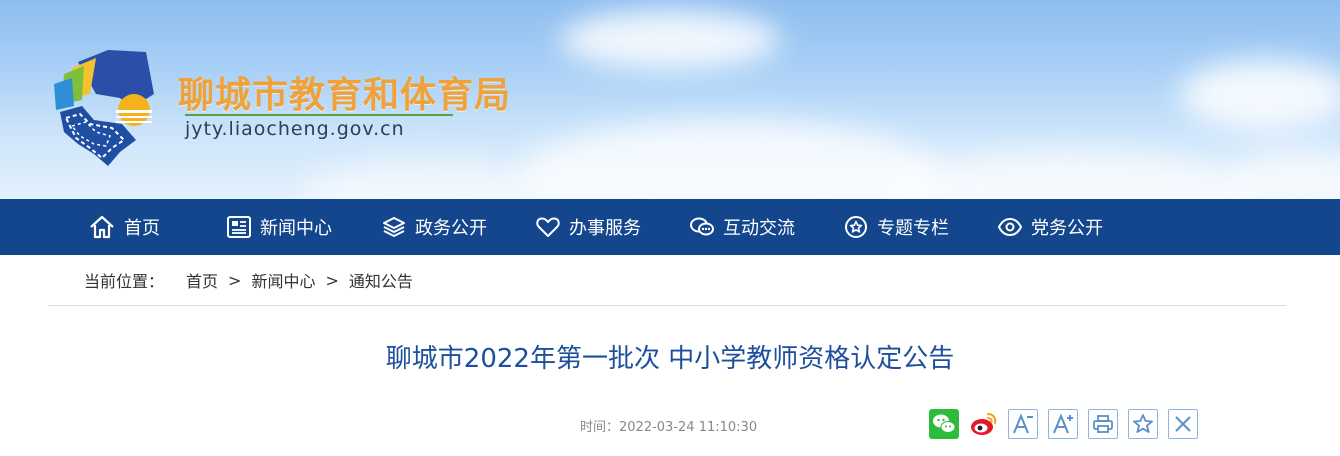  I want to click on nav-label-home: 首页, so click(142, 228).